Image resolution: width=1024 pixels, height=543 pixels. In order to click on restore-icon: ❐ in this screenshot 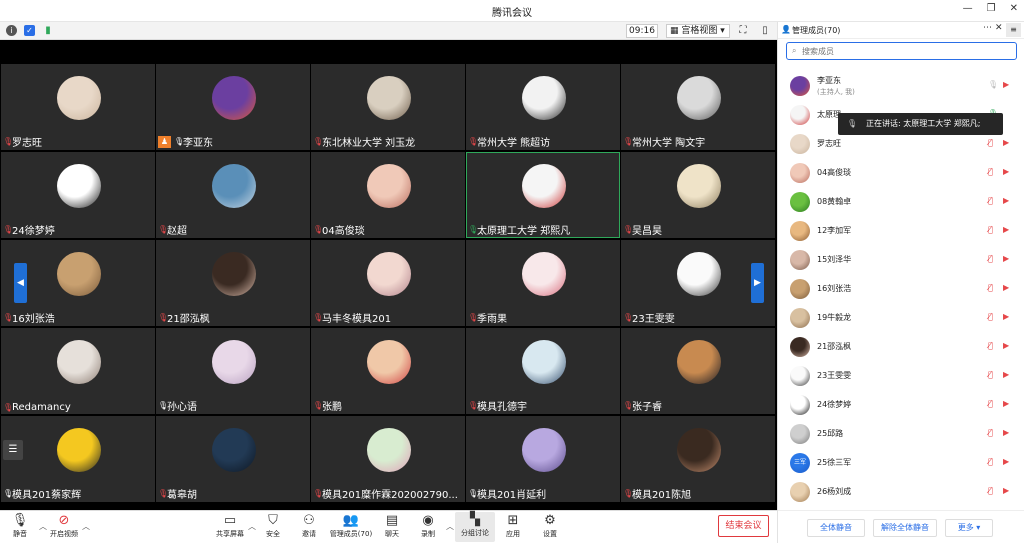, I will do `click(991, 8)`.